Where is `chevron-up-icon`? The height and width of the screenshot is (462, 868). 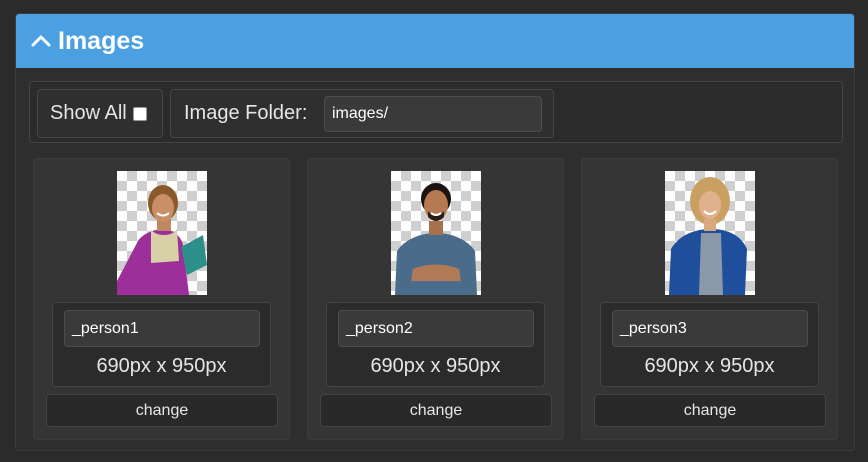
chevron-up-icon is located at coordinates (41, 41).